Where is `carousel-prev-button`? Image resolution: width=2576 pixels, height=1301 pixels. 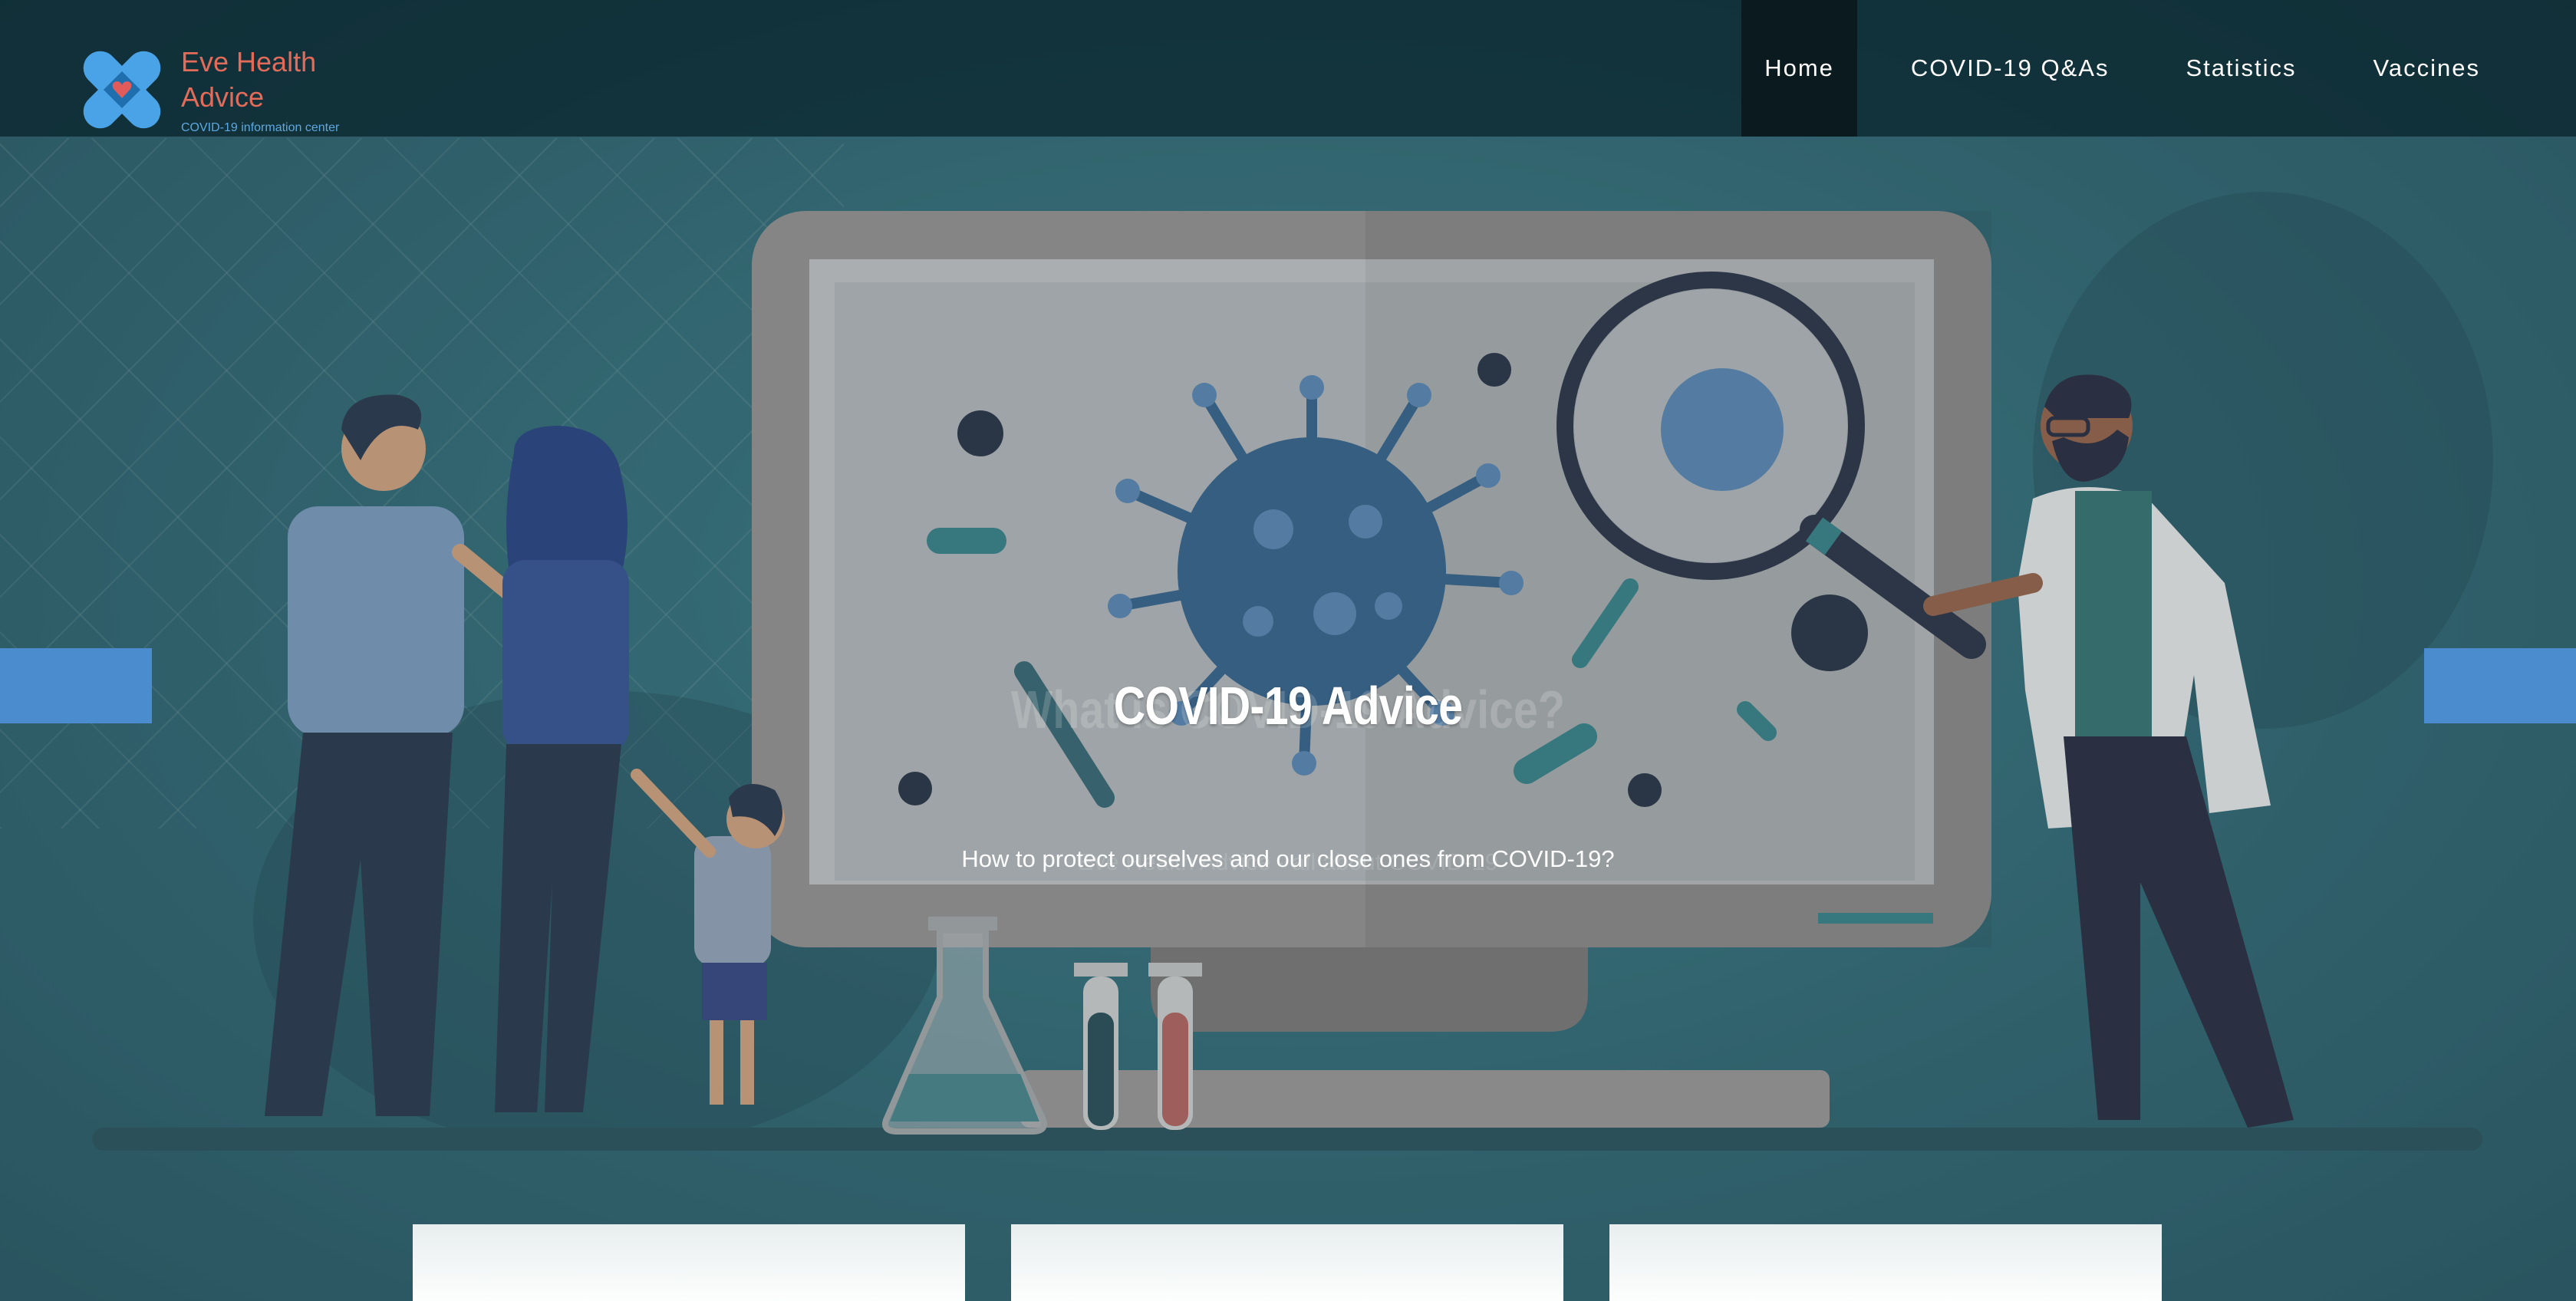
carousel-prev-button is located at coordinates (76, 685).